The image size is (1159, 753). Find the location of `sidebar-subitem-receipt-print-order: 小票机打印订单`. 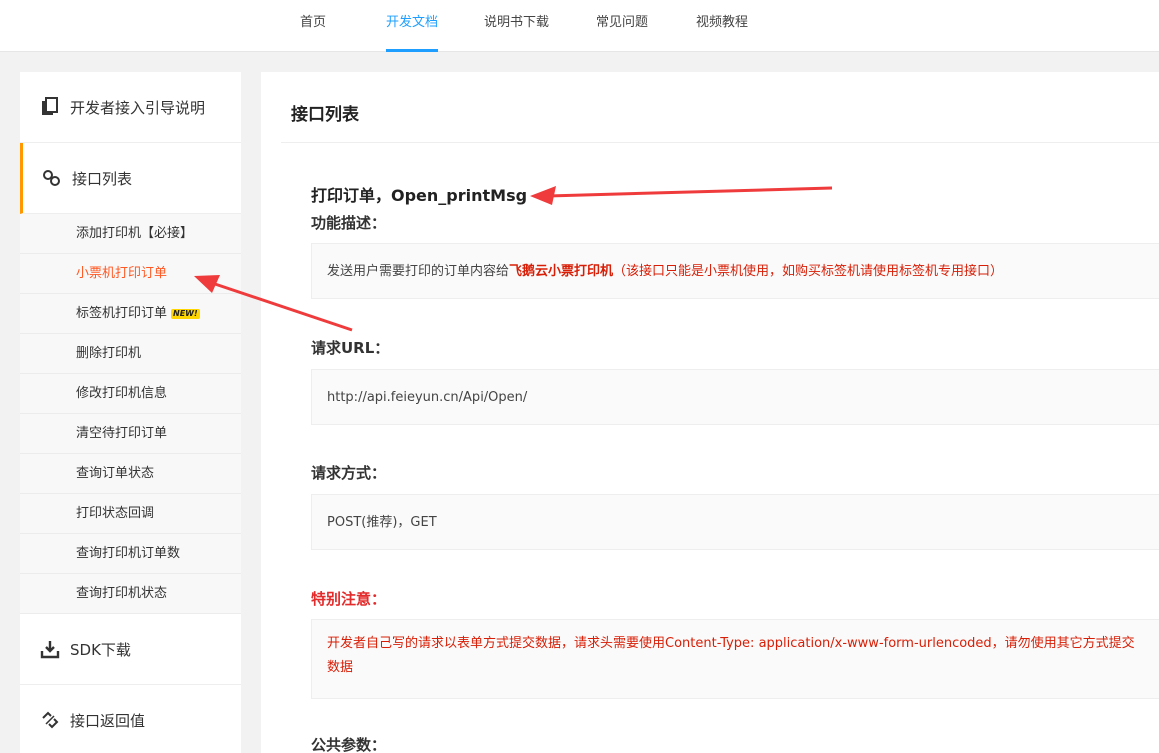

sidebar-subitem-receipt-print-order: 小票机打印订单 is located at coordinates (130, 274).